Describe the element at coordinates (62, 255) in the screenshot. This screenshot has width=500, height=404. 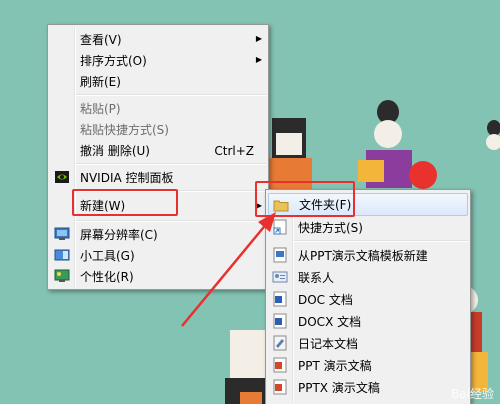
I see `gadgets-icon` at that location.